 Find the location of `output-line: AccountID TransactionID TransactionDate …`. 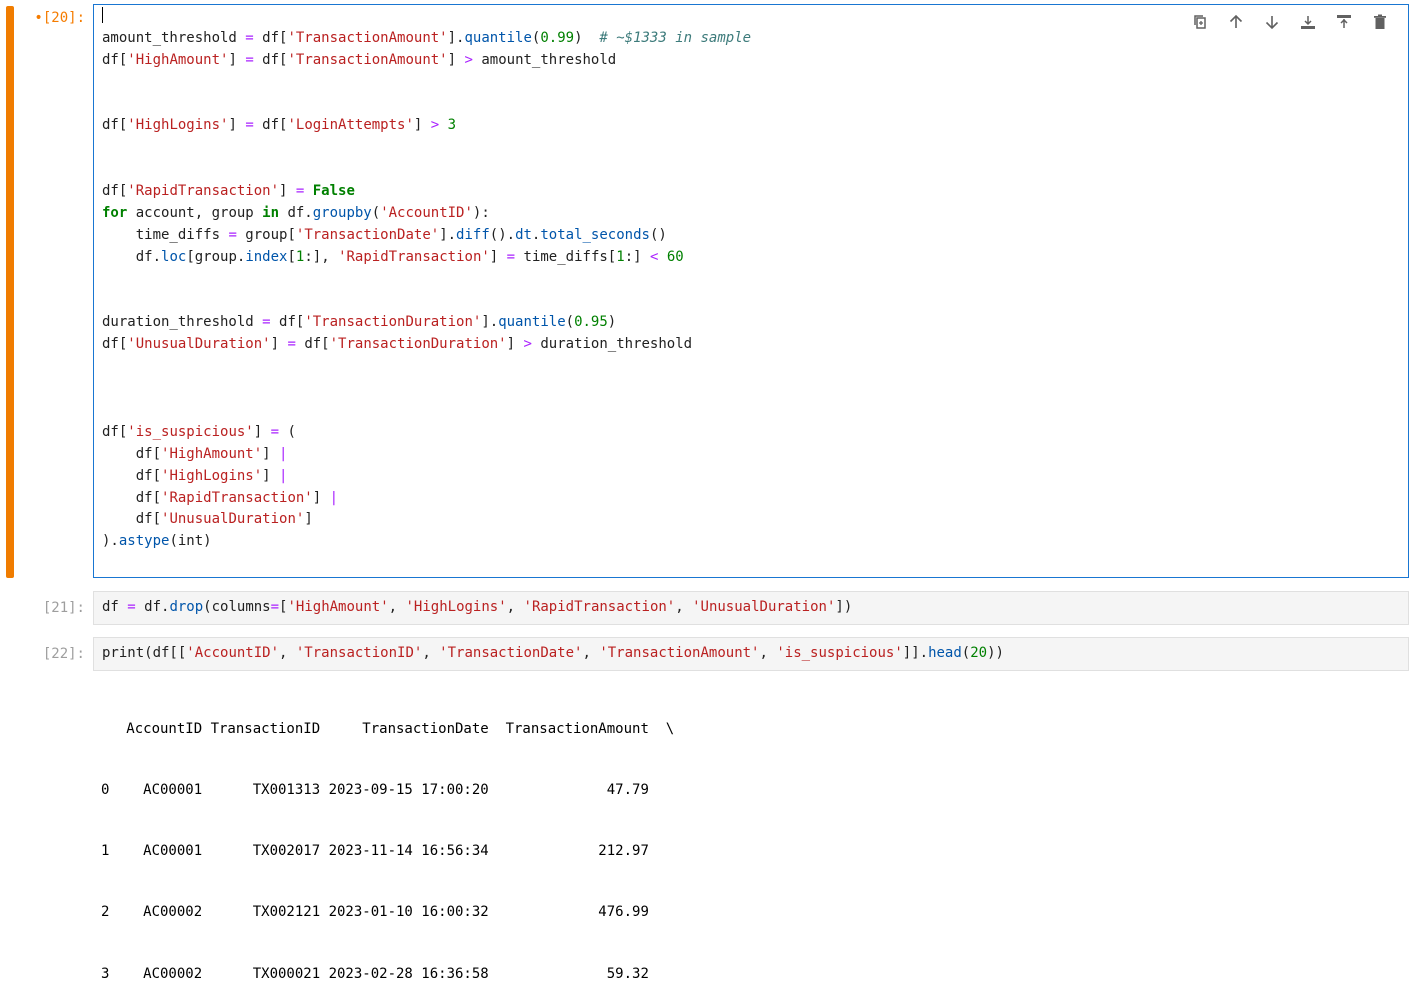

output-line: AccountID TransactionID TransactionDate … is located at coordinates (388, 728).